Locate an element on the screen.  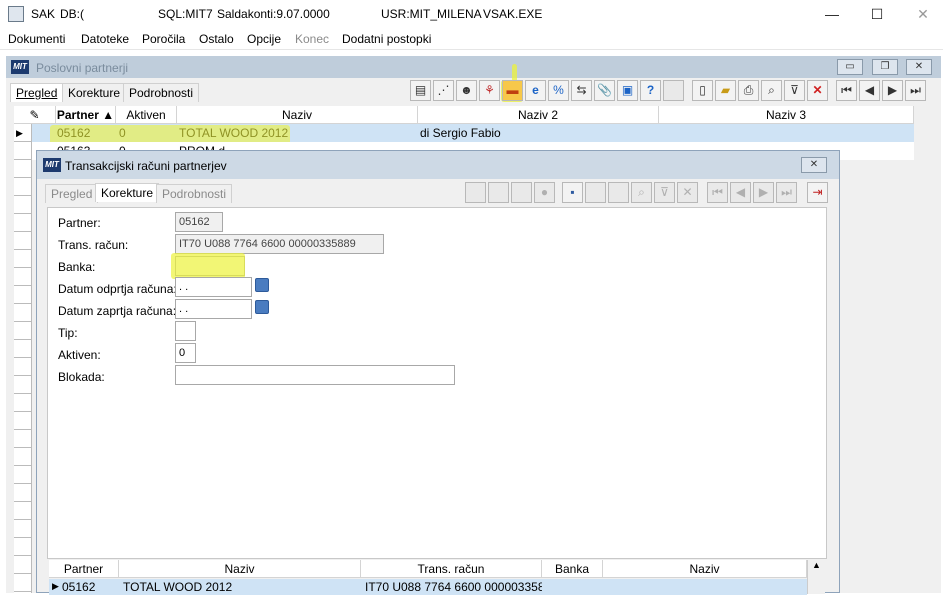
menu-dodatni-postopki: Dodatni postopki is located at coordinates (386, 39).